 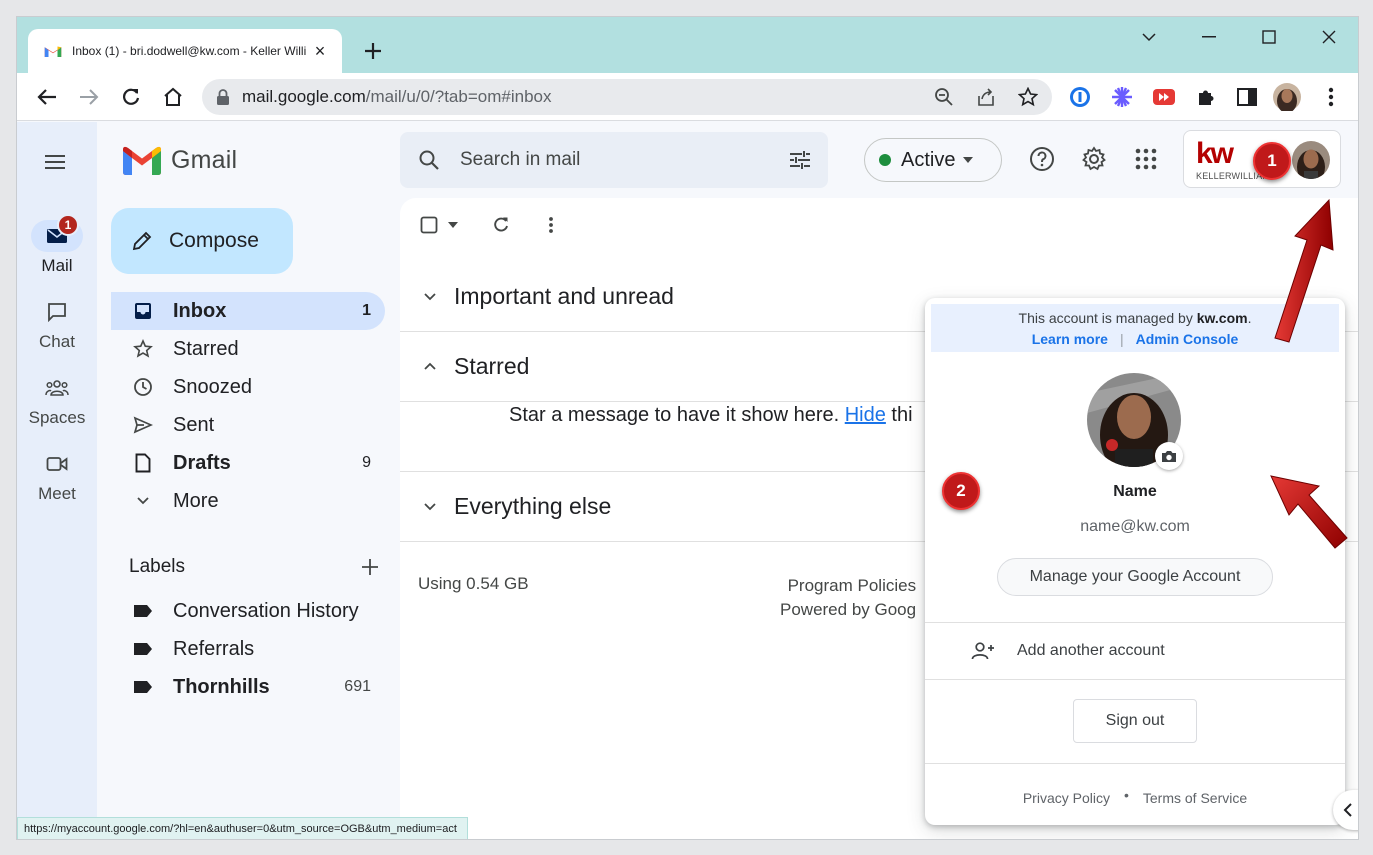 I want to click on chat-icon, so click(x=57, y=312).